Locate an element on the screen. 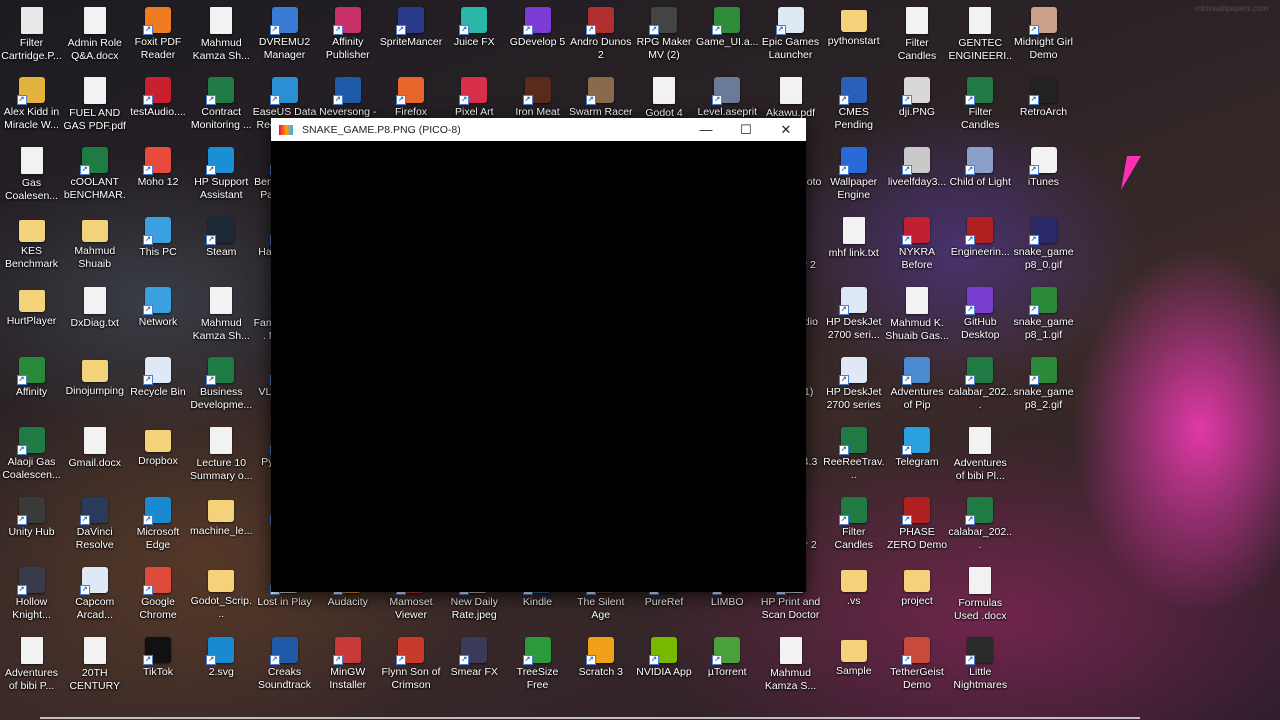 The width and height of the screenshot is (1280, 720). desktop-icon: project is located at coordinates (917, 597).